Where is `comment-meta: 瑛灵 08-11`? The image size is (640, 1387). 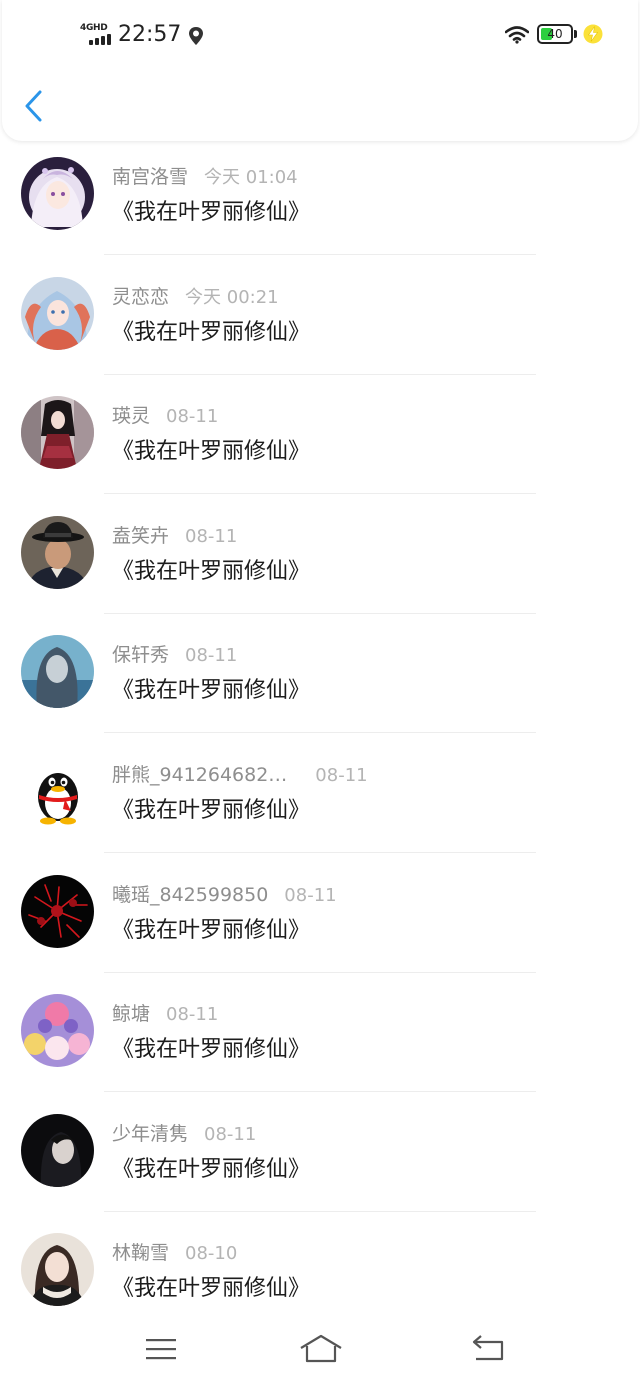
comment-meta: 瑛灵 08-11 is located at coordinates (165, 416).